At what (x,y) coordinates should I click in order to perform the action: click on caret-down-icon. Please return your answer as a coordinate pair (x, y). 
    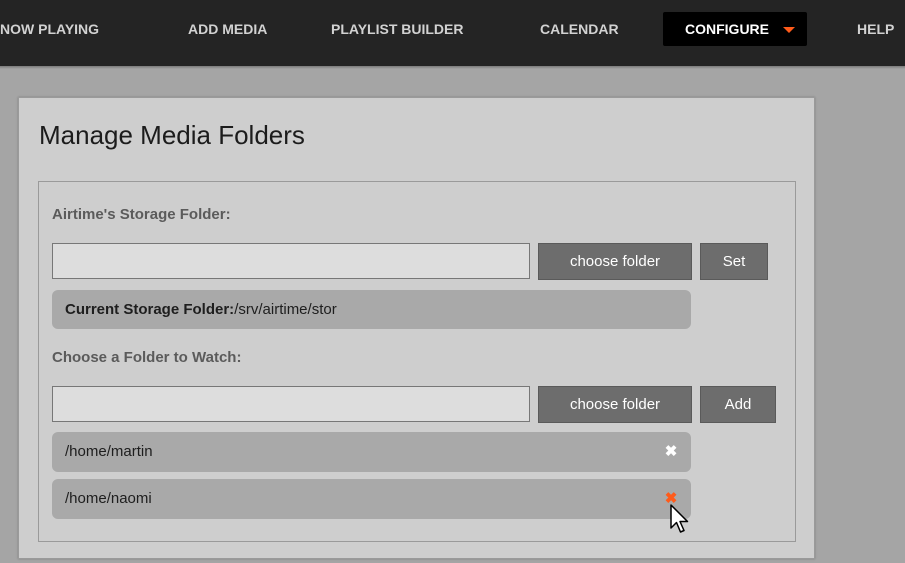
    Looking at the image, I should click on (789, 30).